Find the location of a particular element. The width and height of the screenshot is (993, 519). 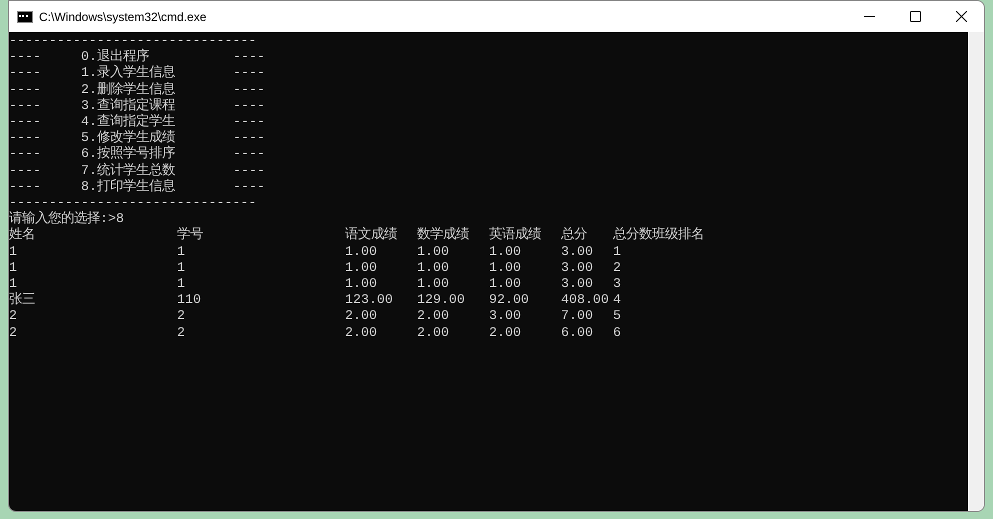

column-header: 英语成绩 is located at coordinates (515, 235).